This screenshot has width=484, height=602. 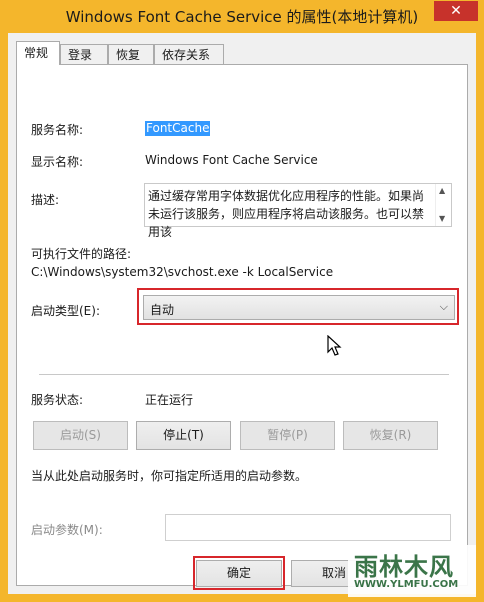 What do you see at coordinates (178, 128) in the screenshot?
I see `service-name-value: FontCache` at bounding box center [178, 128].